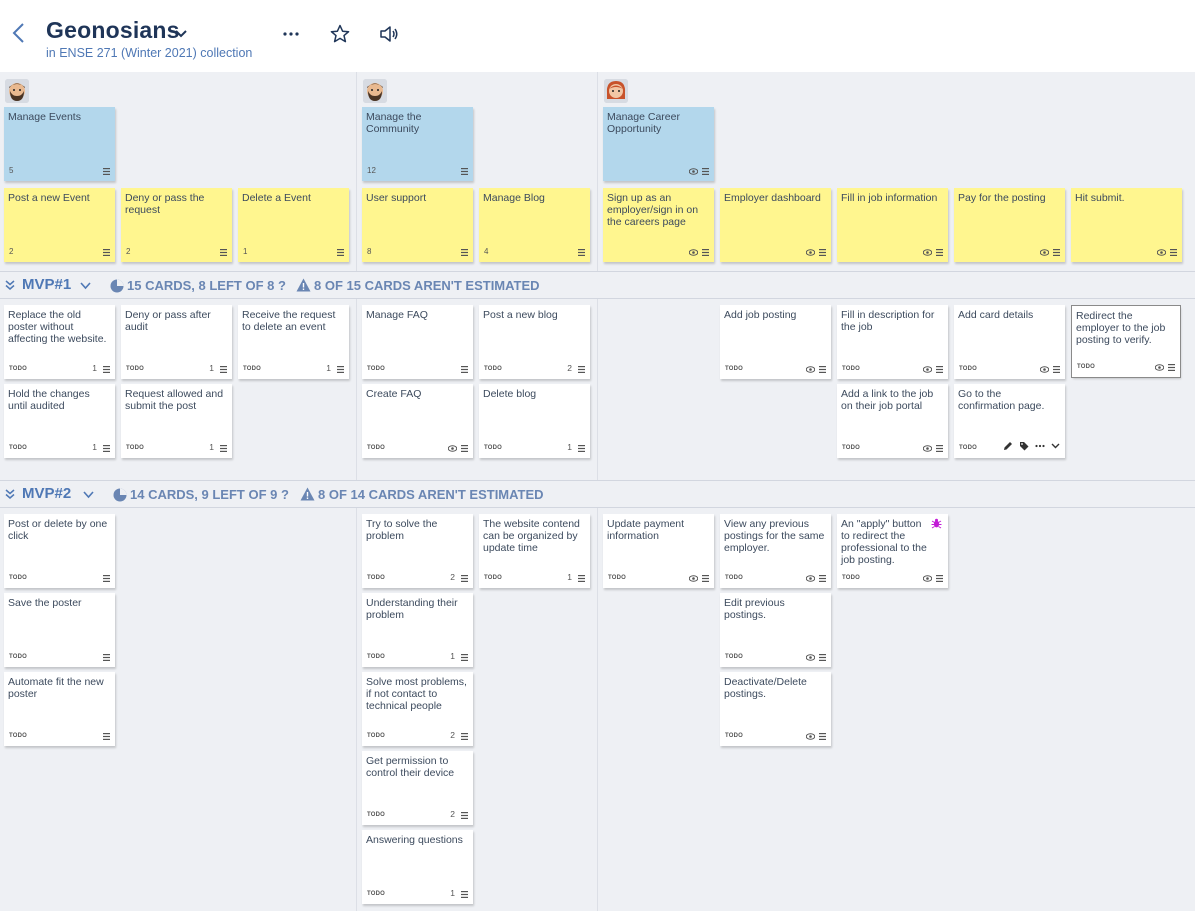  Describe the element at coordinates (46, 493) in the screenshot. I see `release-title: MVP#2` at that location.